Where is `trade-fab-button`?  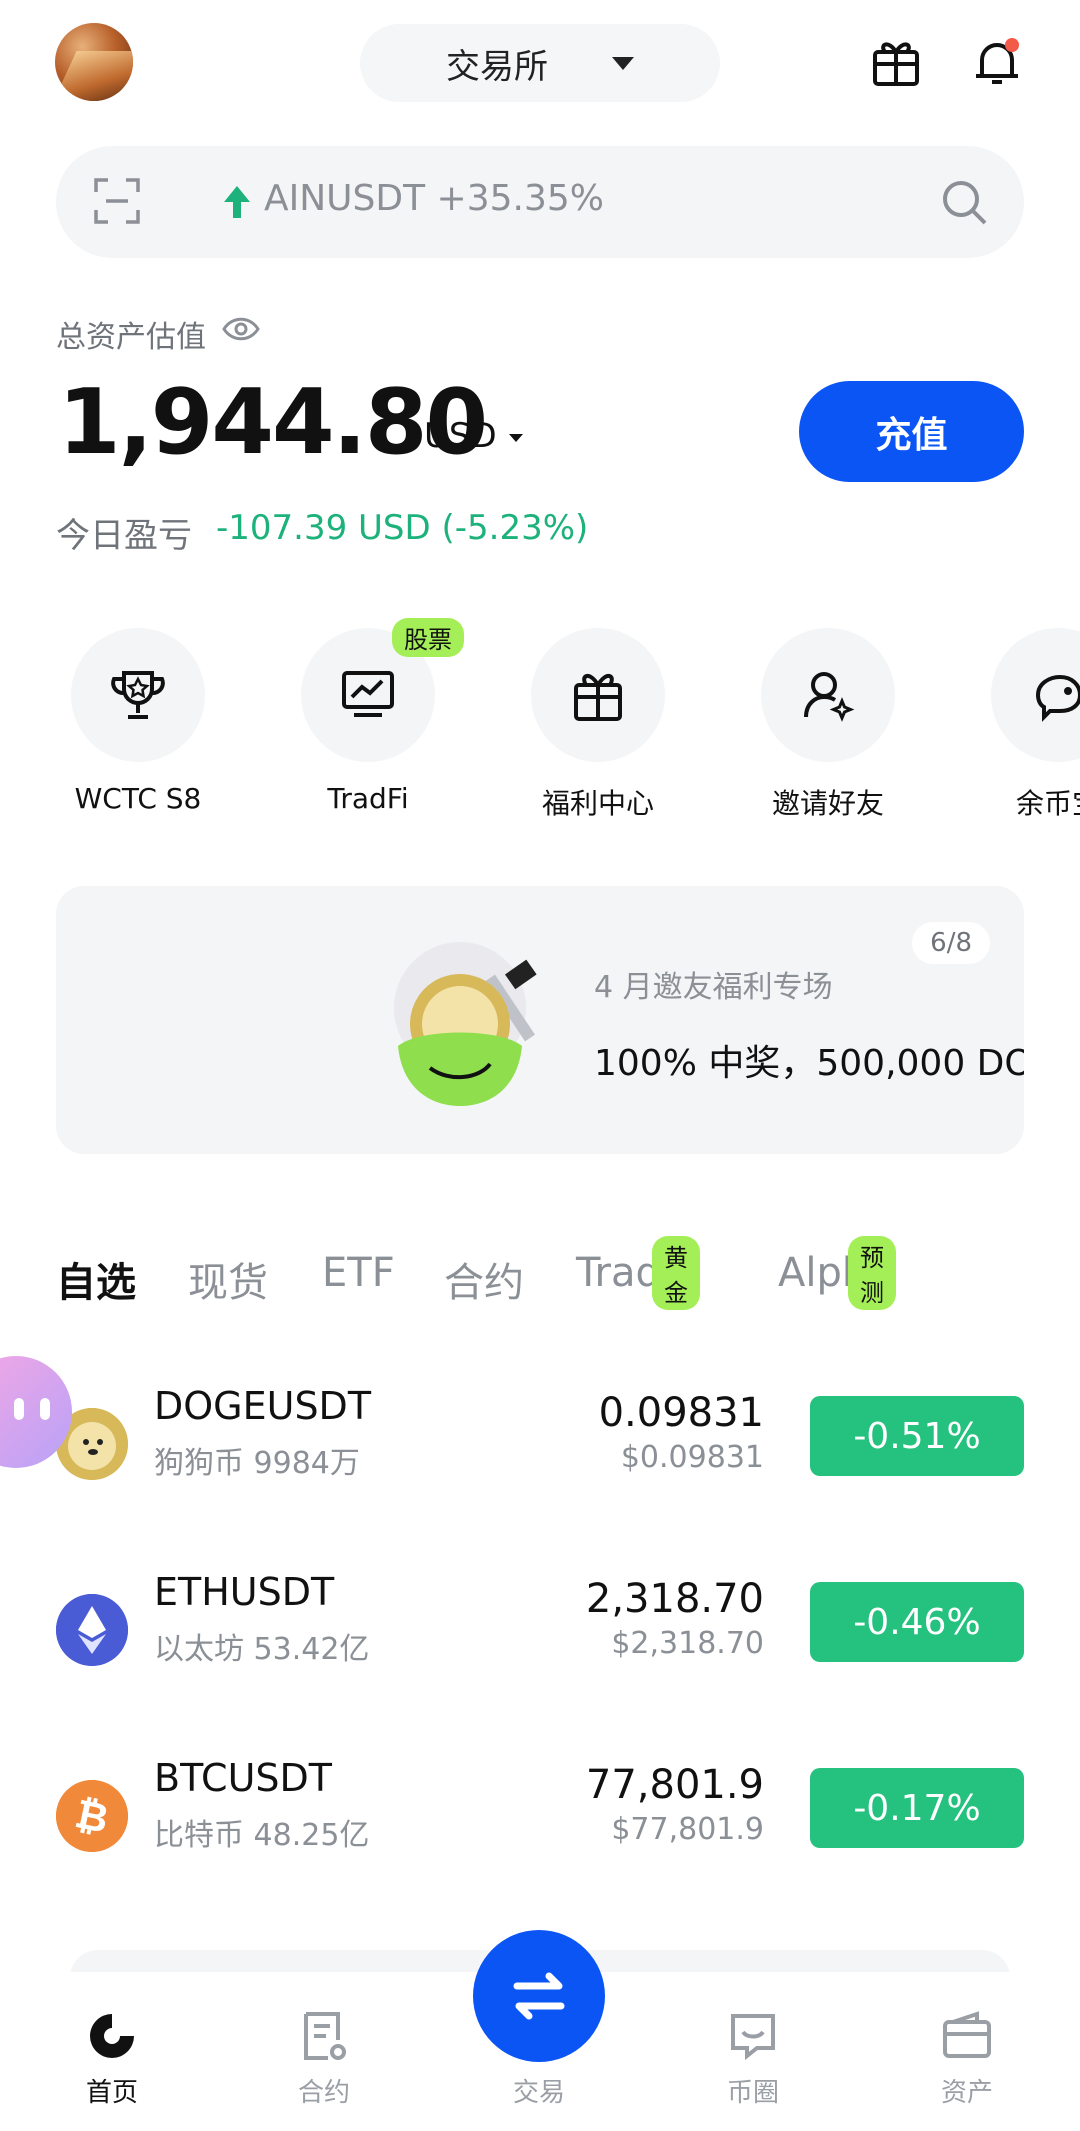 trade-fab-button is located at coordinates (539, 1996).